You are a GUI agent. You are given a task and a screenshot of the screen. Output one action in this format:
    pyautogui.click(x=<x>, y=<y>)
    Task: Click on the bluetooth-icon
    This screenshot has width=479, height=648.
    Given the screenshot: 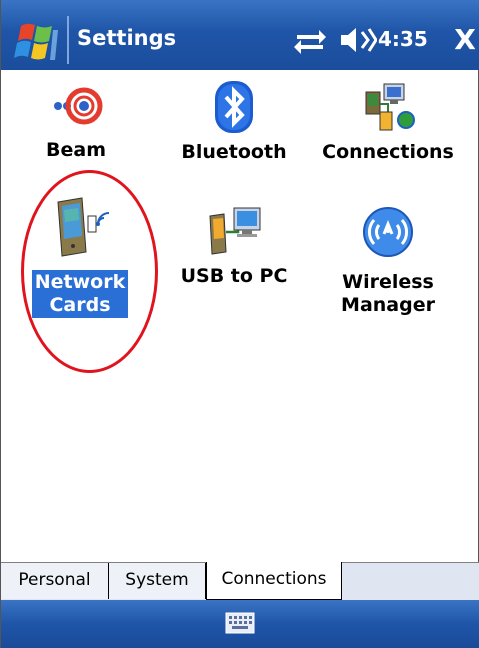 What is the action you would take?
    pyautogui.click(x=234, y=107)
    